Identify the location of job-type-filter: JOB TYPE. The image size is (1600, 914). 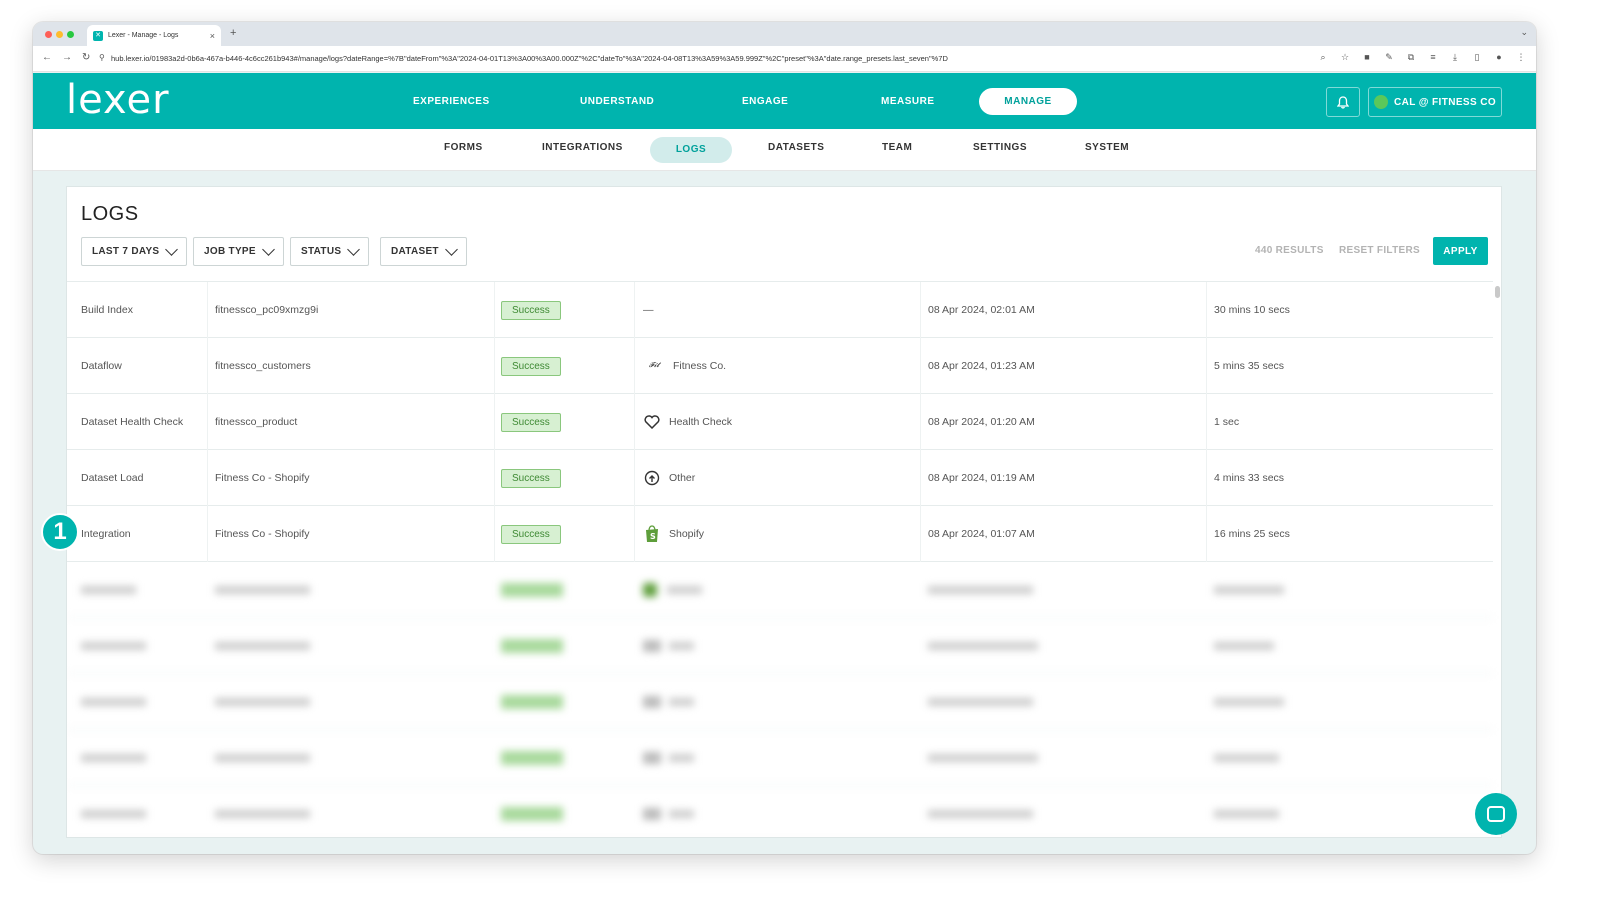
(238, 251).